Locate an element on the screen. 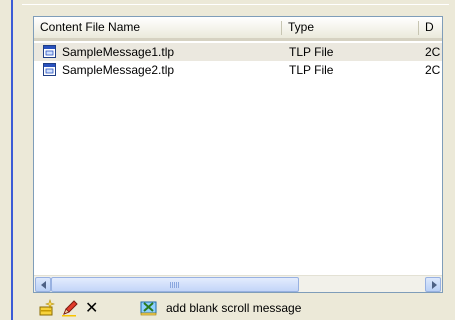  file-name-cell: SampleMessage2.tlp is located at coordinates (118, 70).